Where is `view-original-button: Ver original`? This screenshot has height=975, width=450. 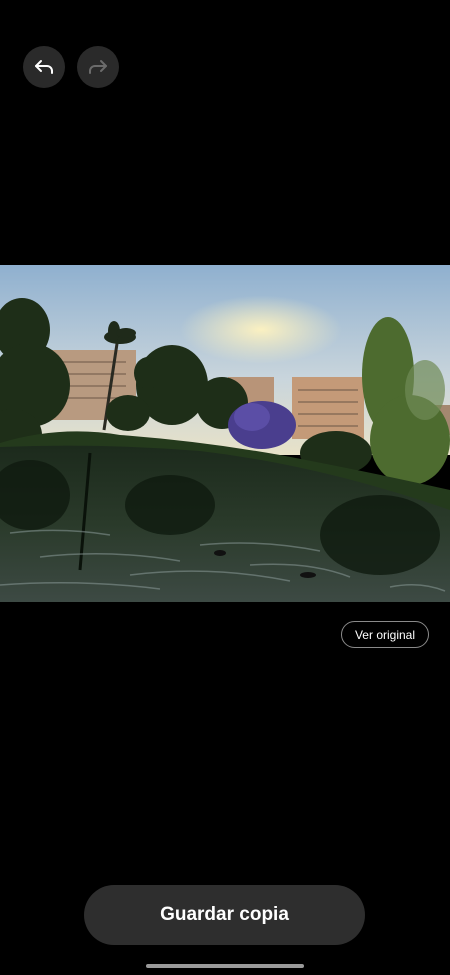
view-original-button: Ver original is located at coordinates (385, 634).